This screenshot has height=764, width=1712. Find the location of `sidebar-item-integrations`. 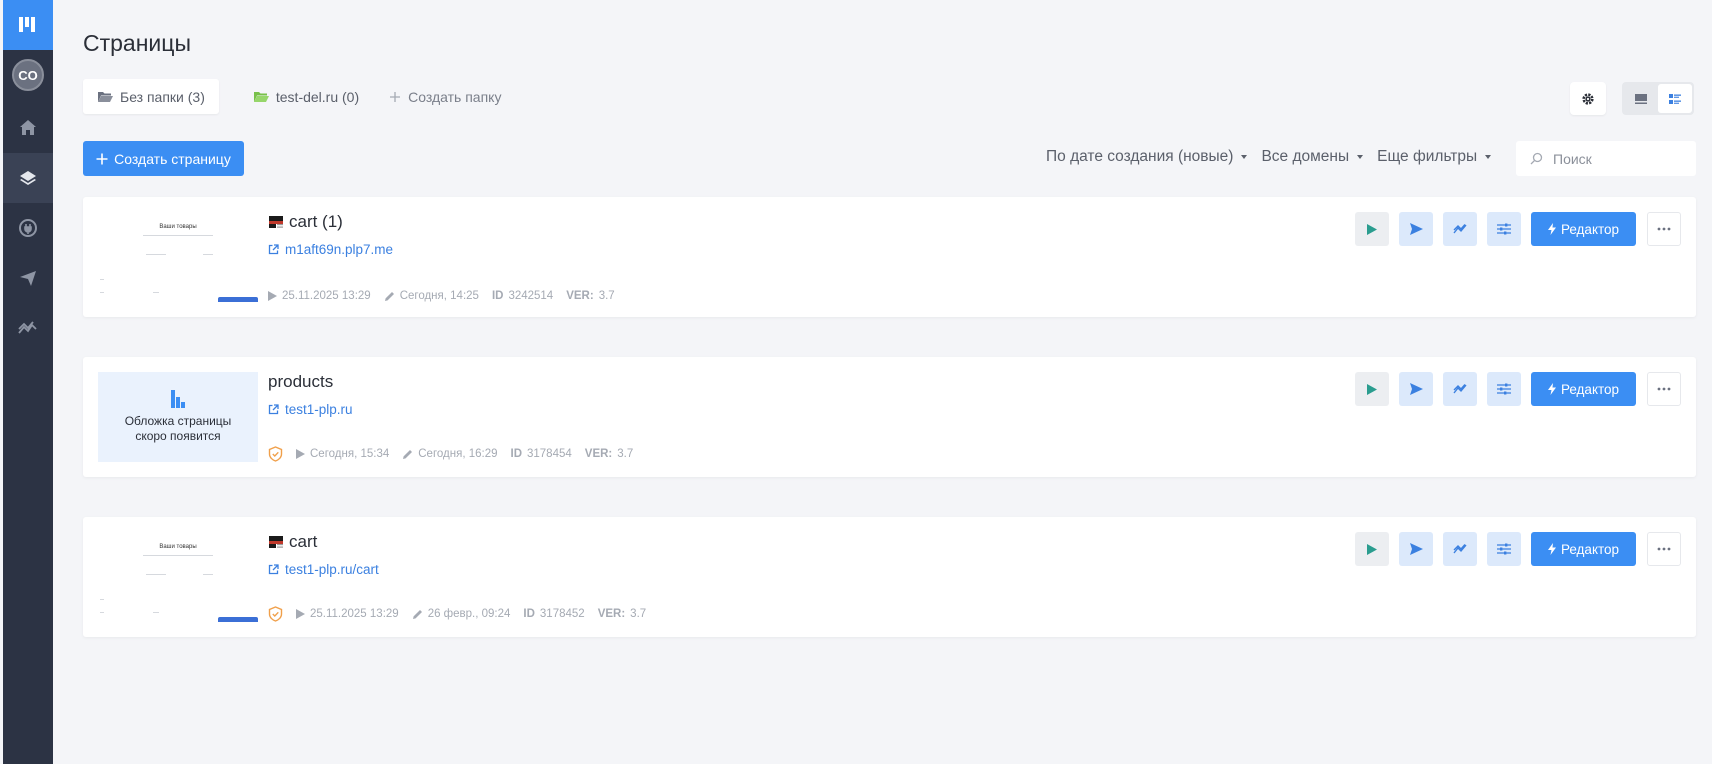

sidebar-item-integrations is located at coordinates (28, 228).